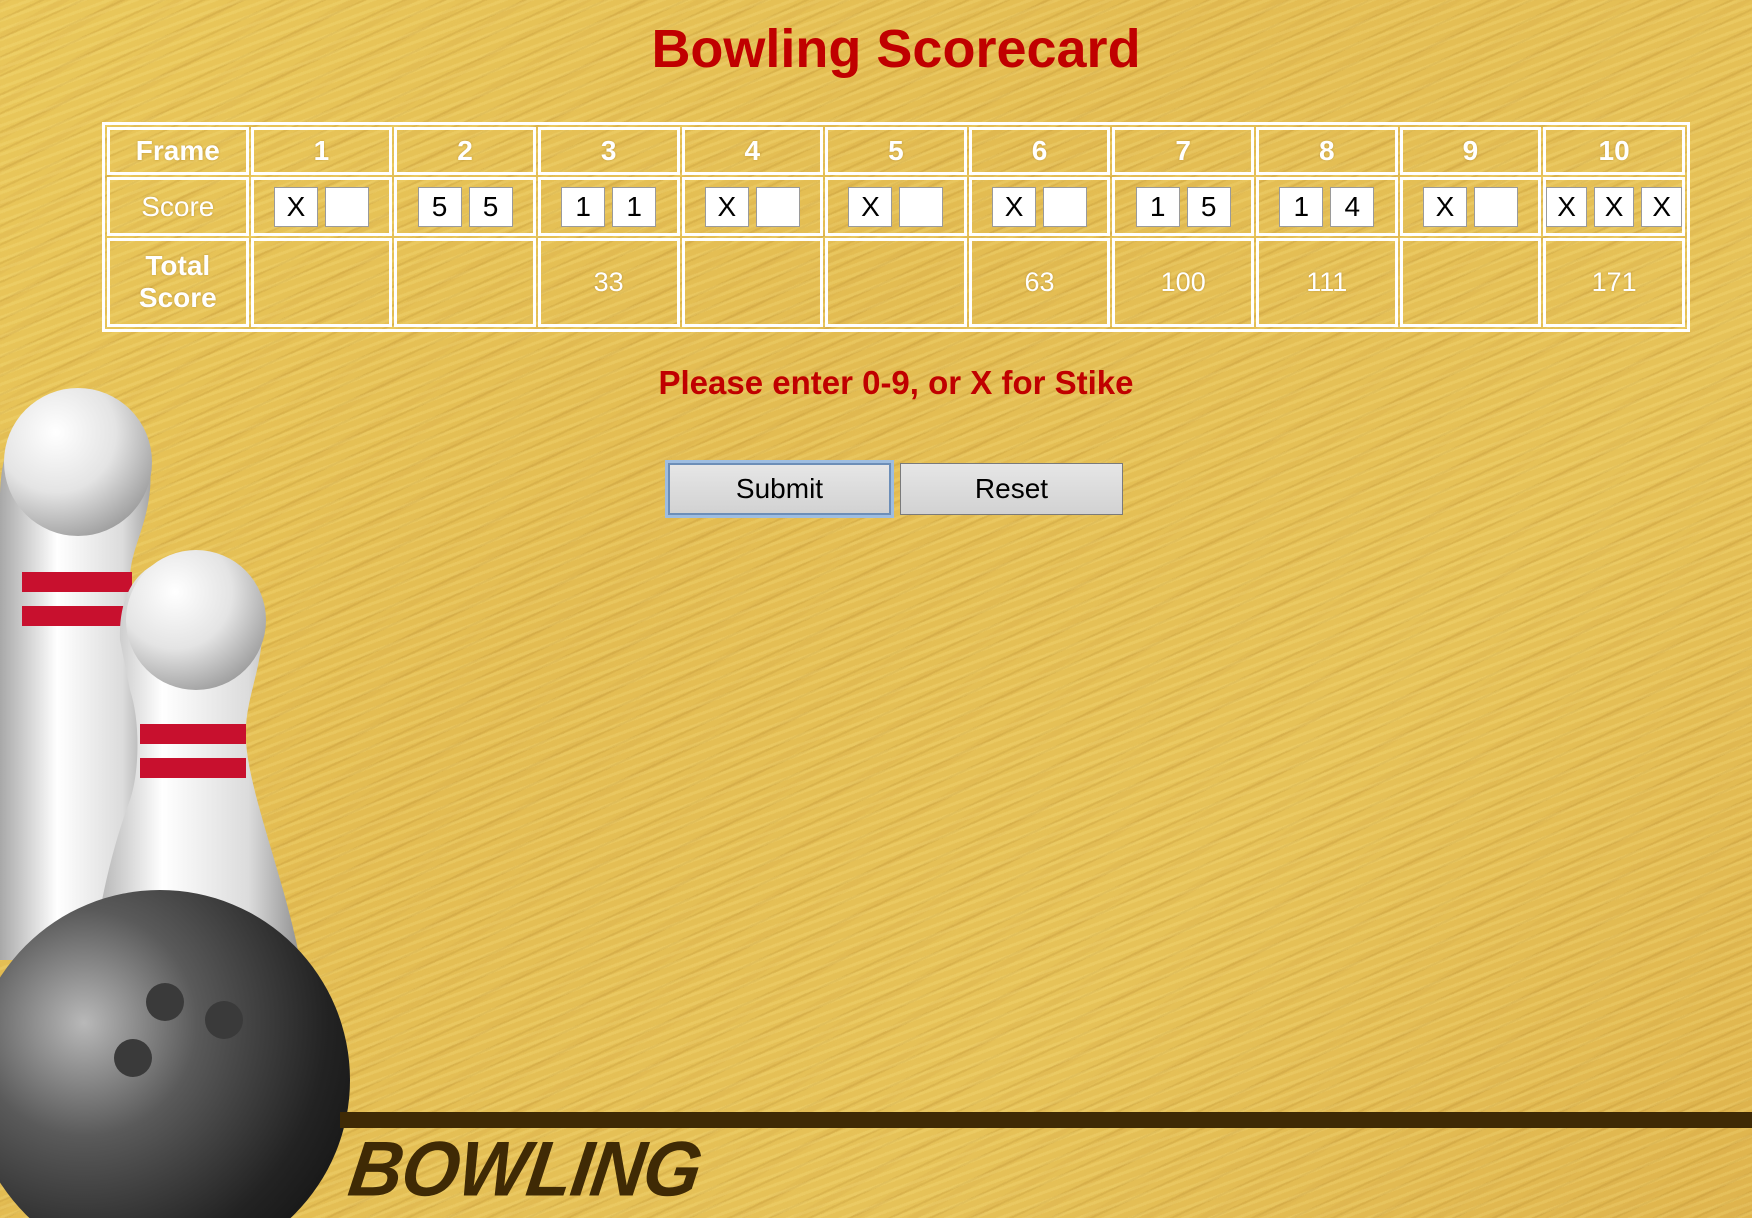  Describe the element at coordinates (896, 206) in the screenshot. I see `frame-5-rolls: X` at that location.